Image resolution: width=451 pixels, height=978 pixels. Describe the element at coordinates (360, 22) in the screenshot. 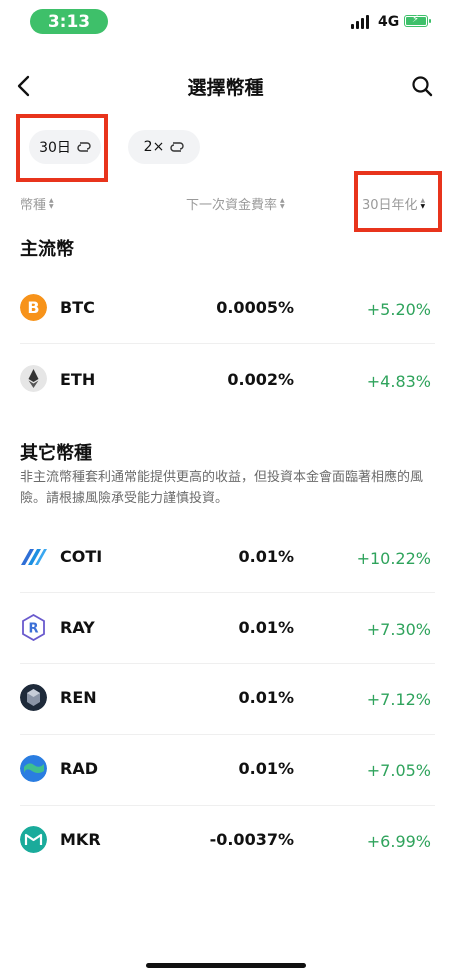

I see `signal-icon` at that location.